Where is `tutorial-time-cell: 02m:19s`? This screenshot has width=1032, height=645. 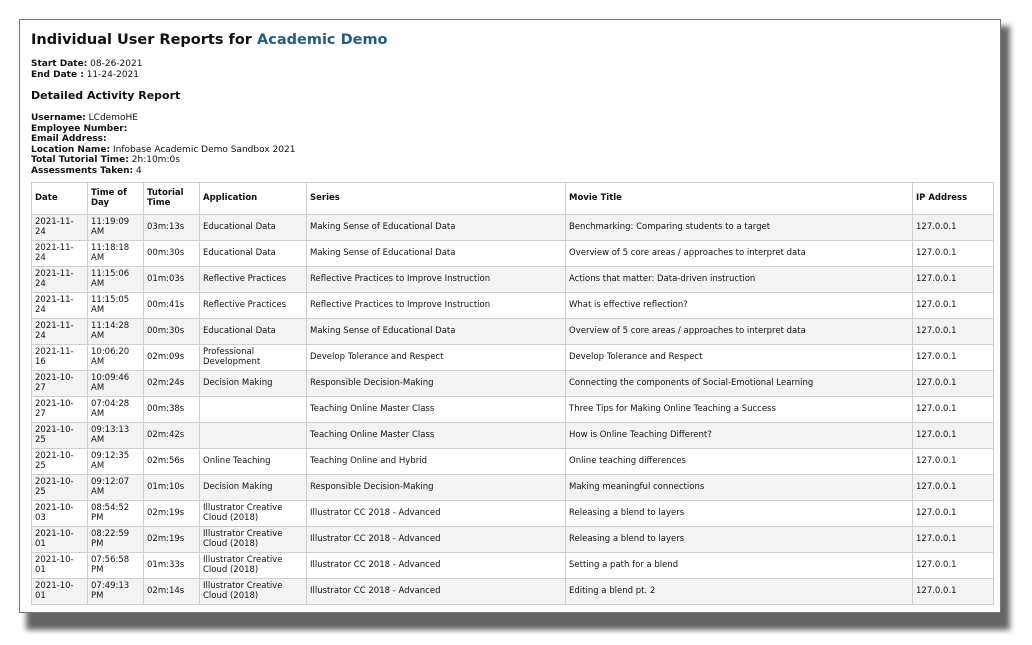 tutorial-time-cell: 02m:19s is located at coordinates (171, 539).